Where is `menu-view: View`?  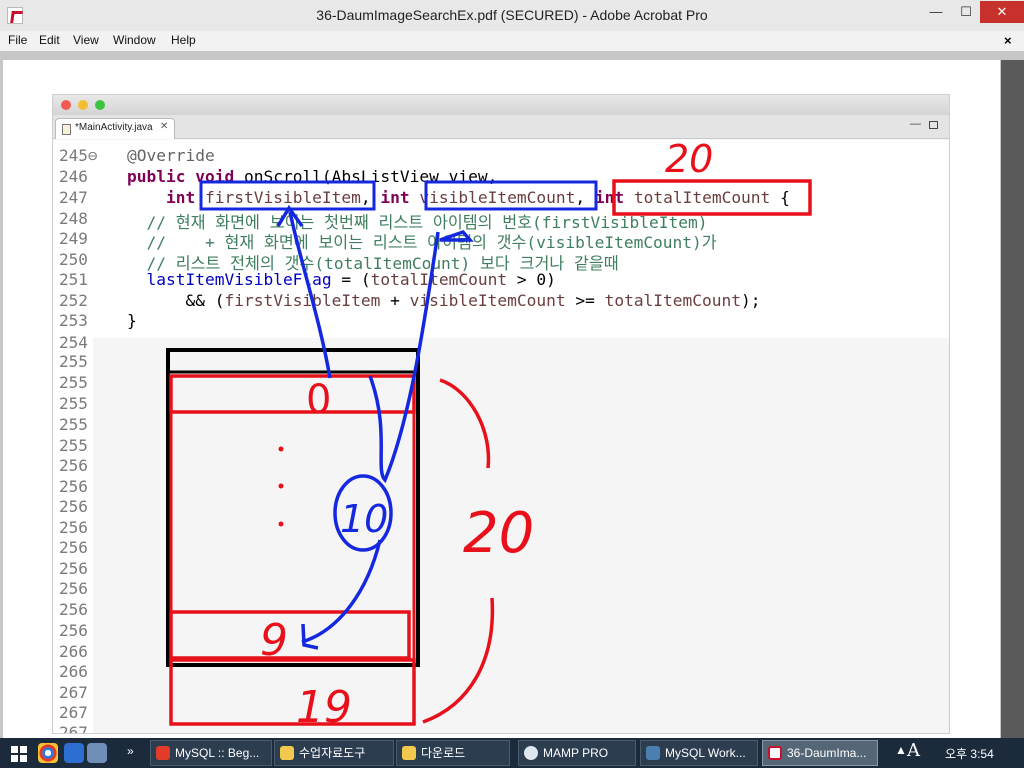
menu-view: View is located at coordinates (86, 40).